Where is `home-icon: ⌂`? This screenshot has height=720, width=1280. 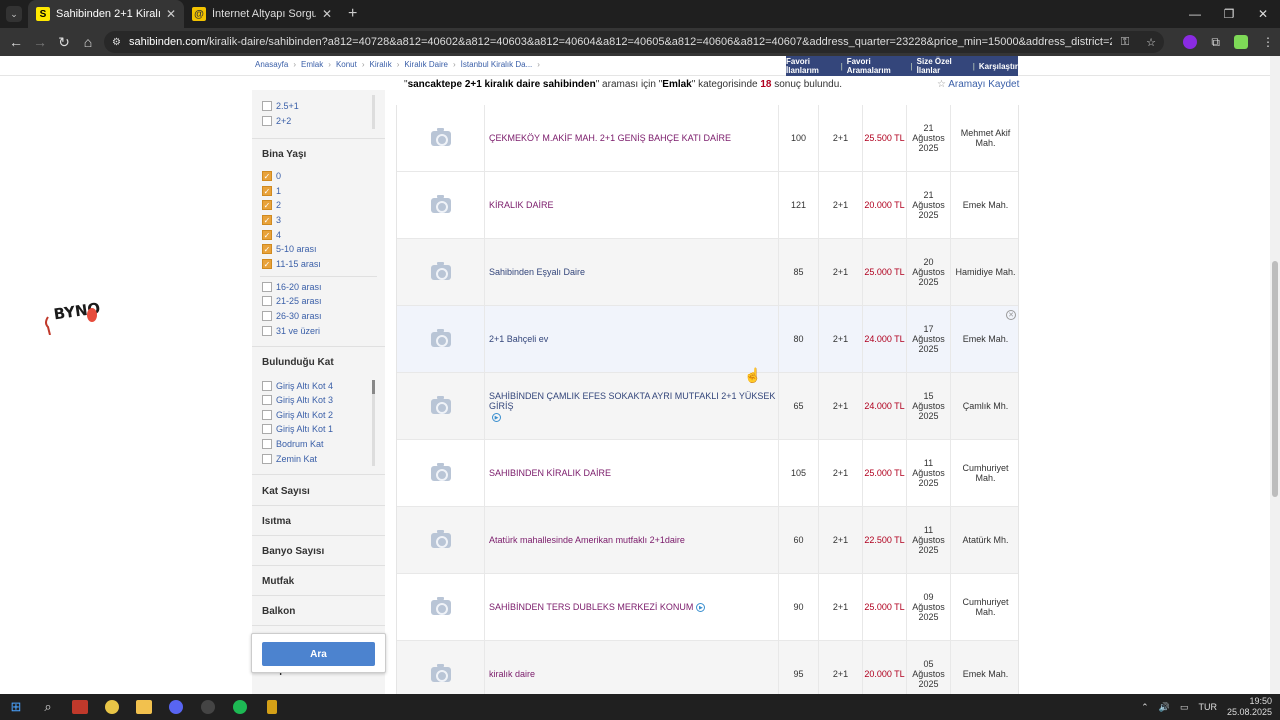 home-icon: ⌂ is located at coordinates (88, 42).